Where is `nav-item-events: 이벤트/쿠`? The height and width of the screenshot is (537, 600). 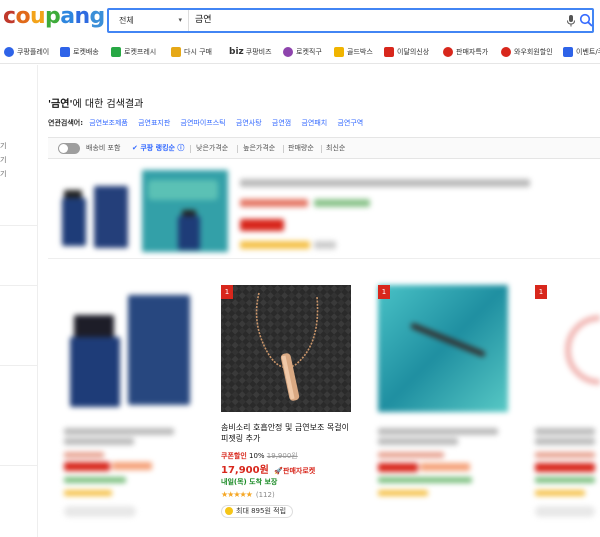 nav-item-events: 이벤트/쿠 is located at coordinates (581, 52).